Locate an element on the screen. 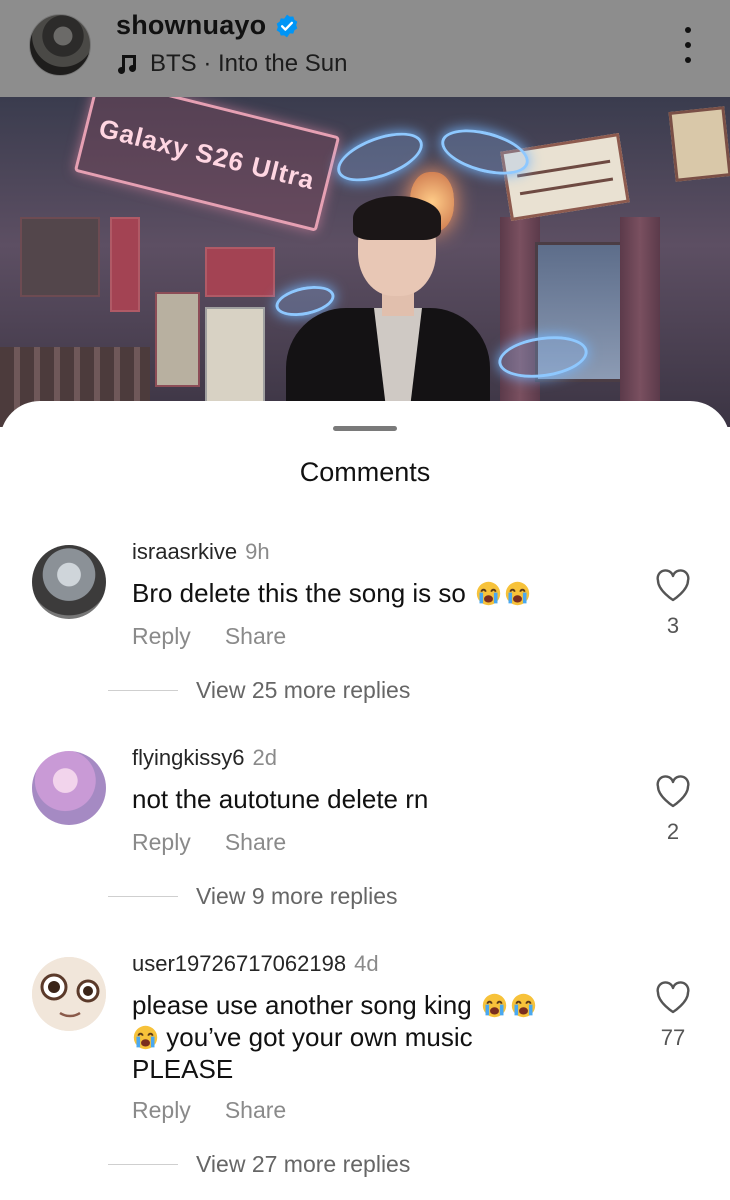 The height and width of the screenshot is (1200, 730). view-replies-button: View 27 more replies is located at coordinates (259, 1164).